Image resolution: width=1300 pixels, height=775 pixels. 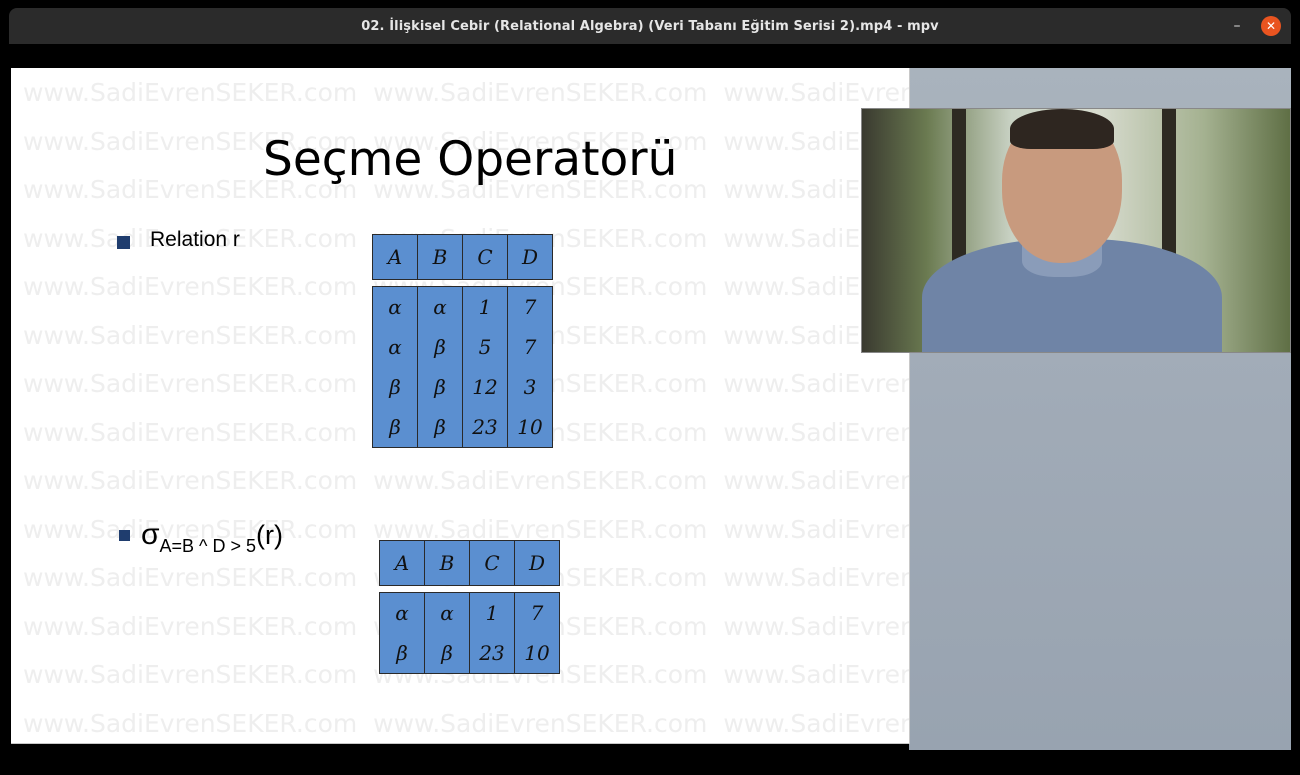 What do you see at coordinates (269, 535) in the screenshot?
I see `selection-argument: (r)` at bounding box center [269, 535].